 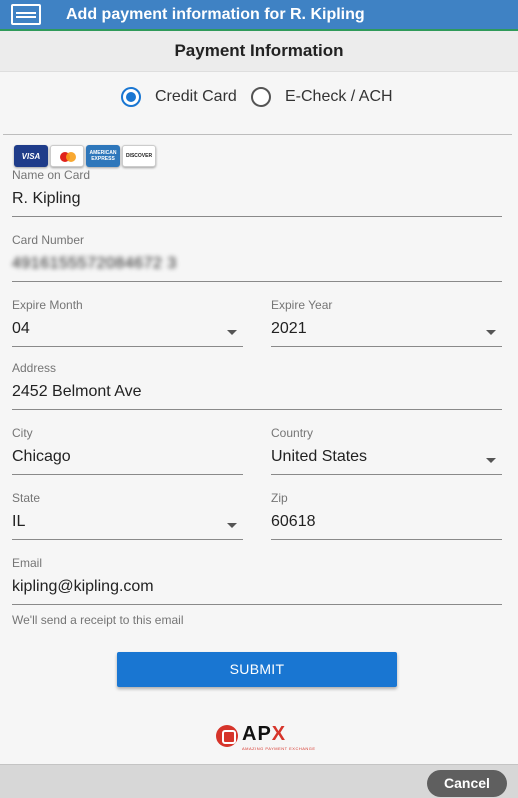 What do you see at coordinates (31, 156) in the screenshot?
I see `visa-logo-icon: VISA` at bounding box center [31, 156].